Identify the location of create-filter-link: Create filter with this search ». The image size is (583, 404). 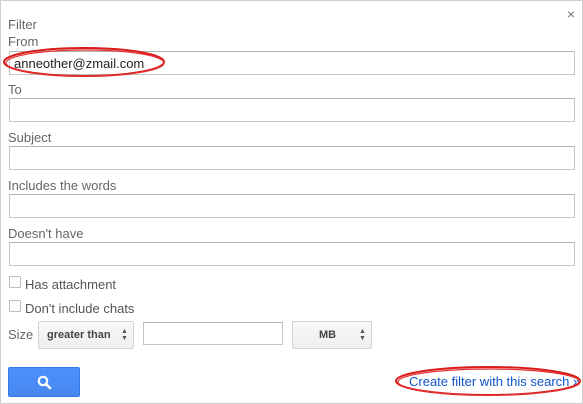
(494, 381).